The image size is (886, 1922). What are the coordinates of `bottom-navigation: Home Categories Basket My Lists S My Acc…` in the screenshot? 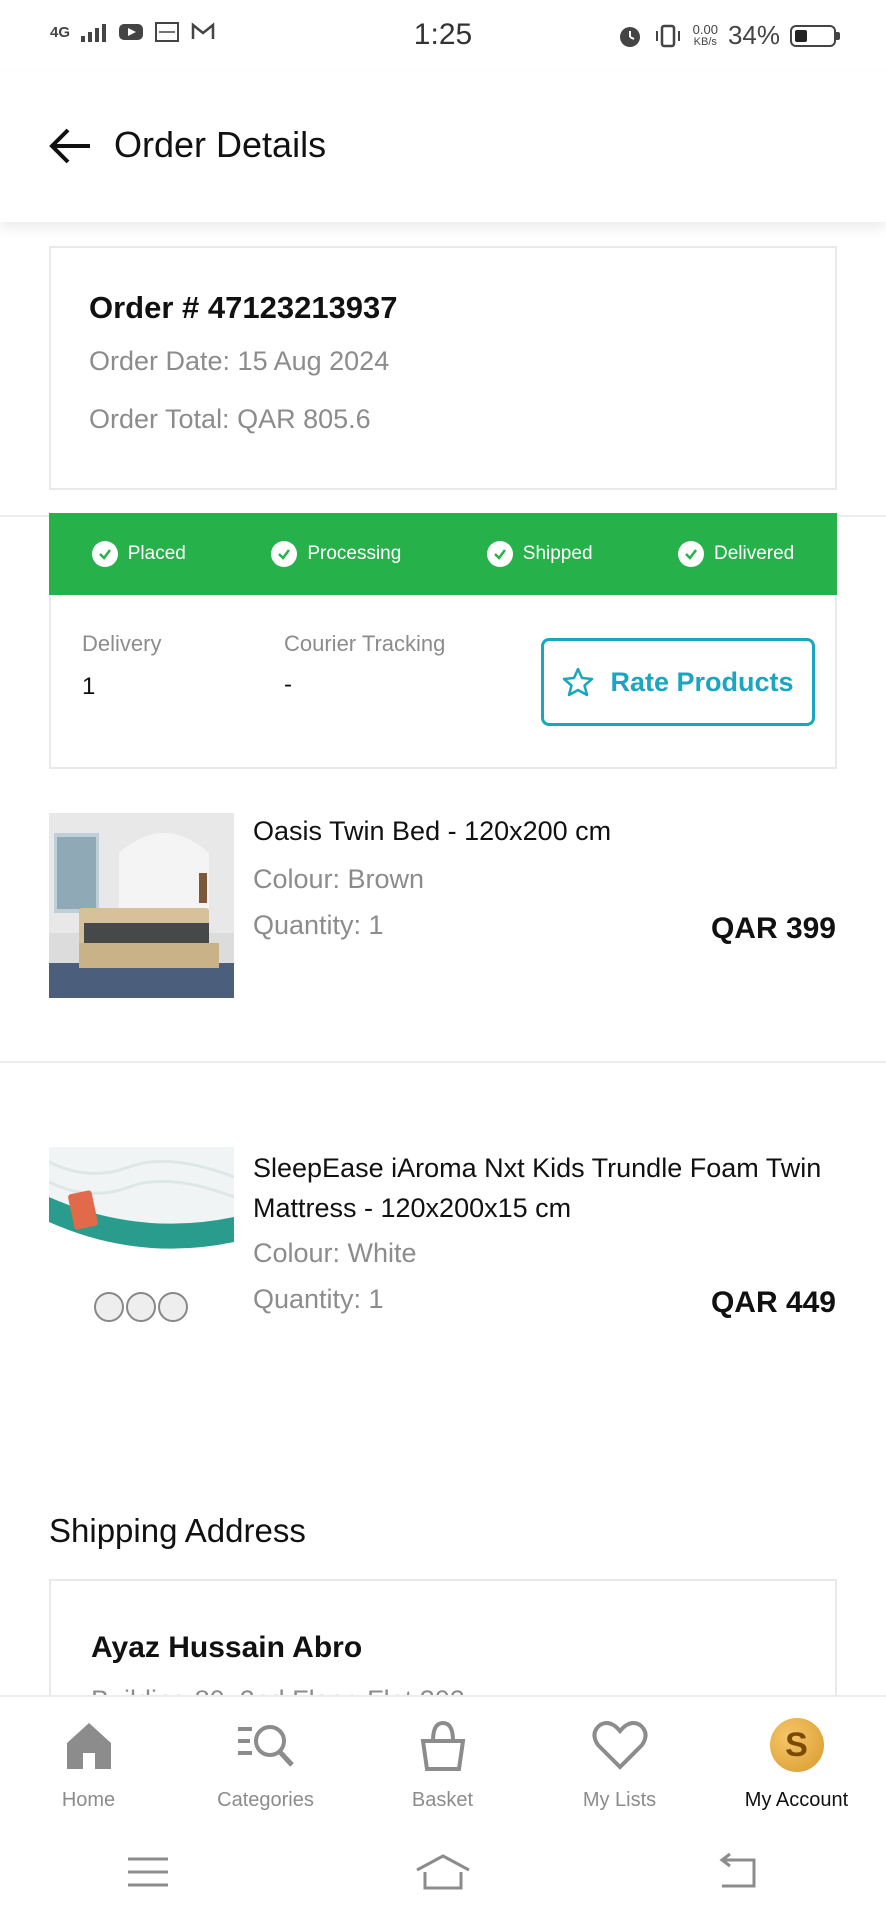 It's located at (443, 1808).